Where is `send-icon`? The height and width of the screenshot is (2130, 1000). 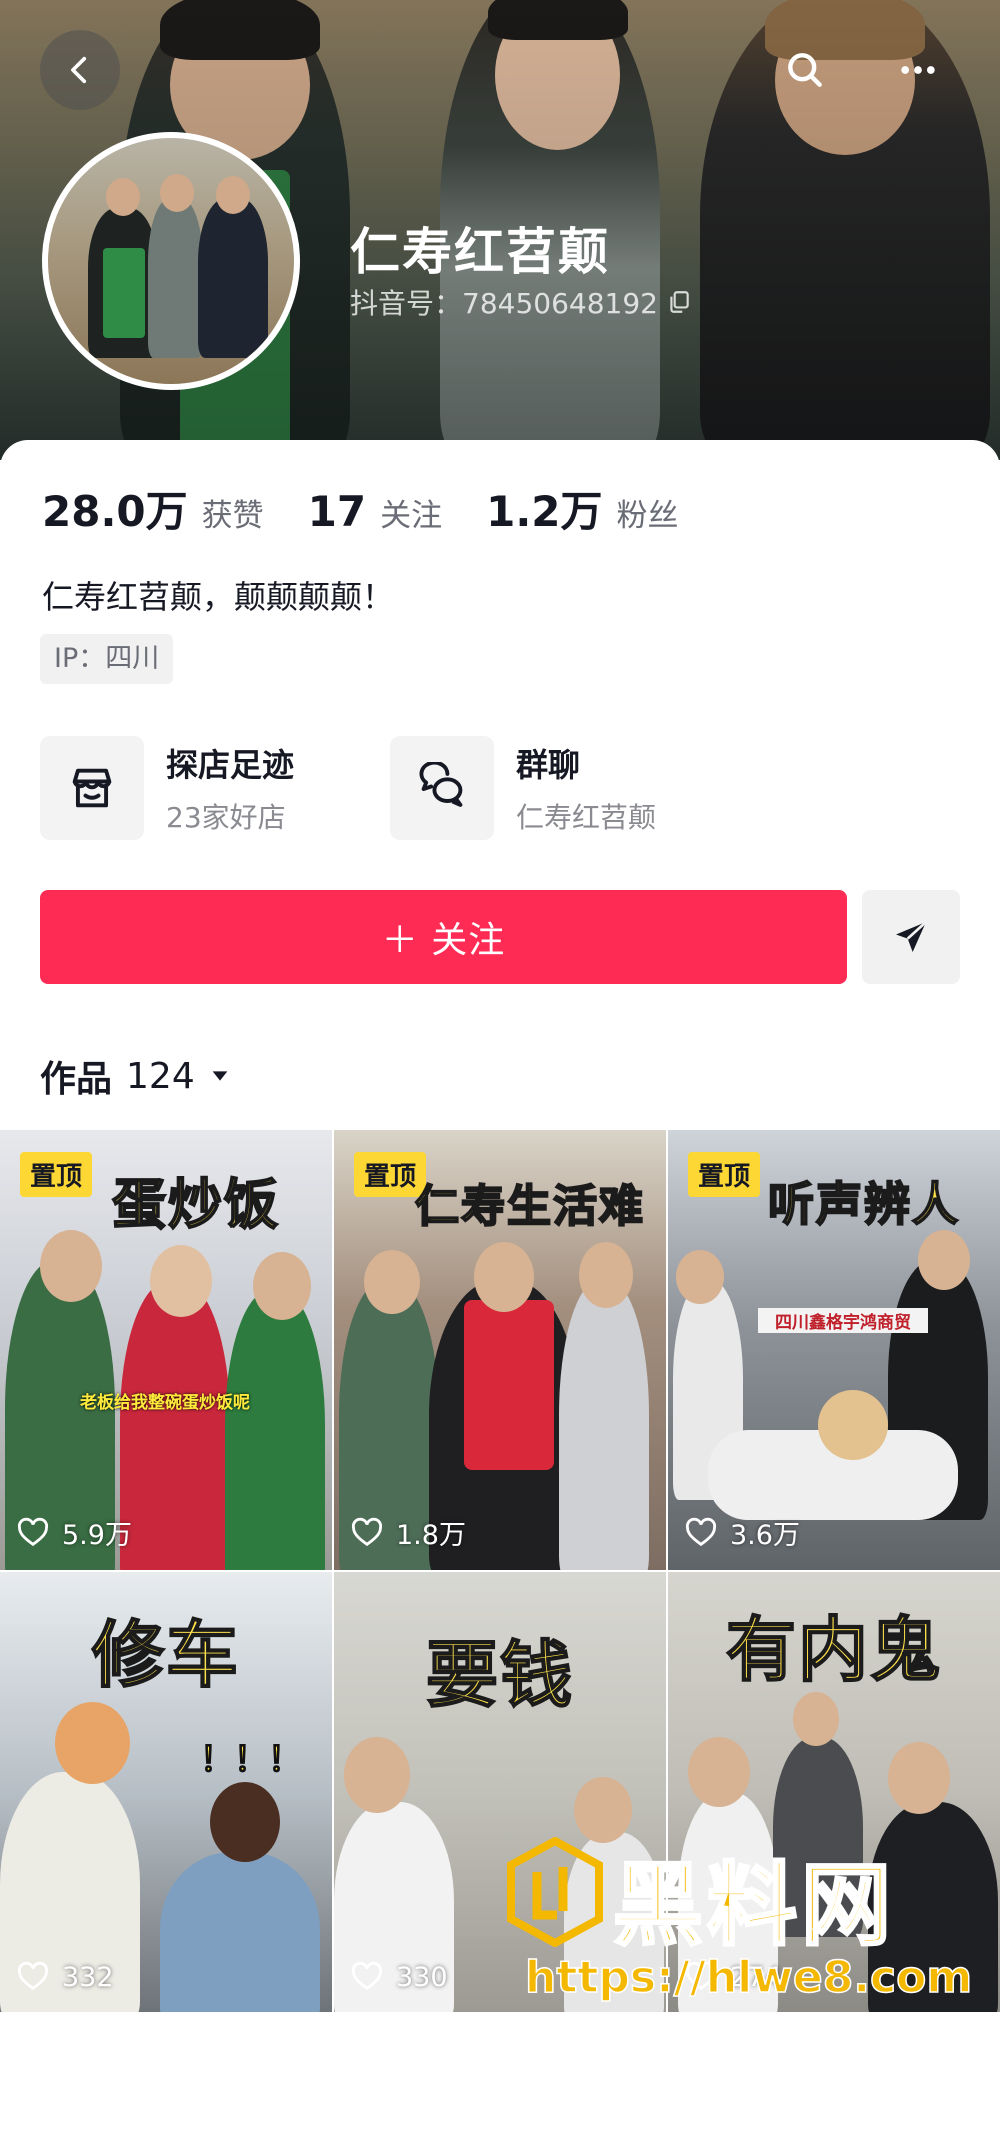 send-icon is located at coordinates (911, 936).